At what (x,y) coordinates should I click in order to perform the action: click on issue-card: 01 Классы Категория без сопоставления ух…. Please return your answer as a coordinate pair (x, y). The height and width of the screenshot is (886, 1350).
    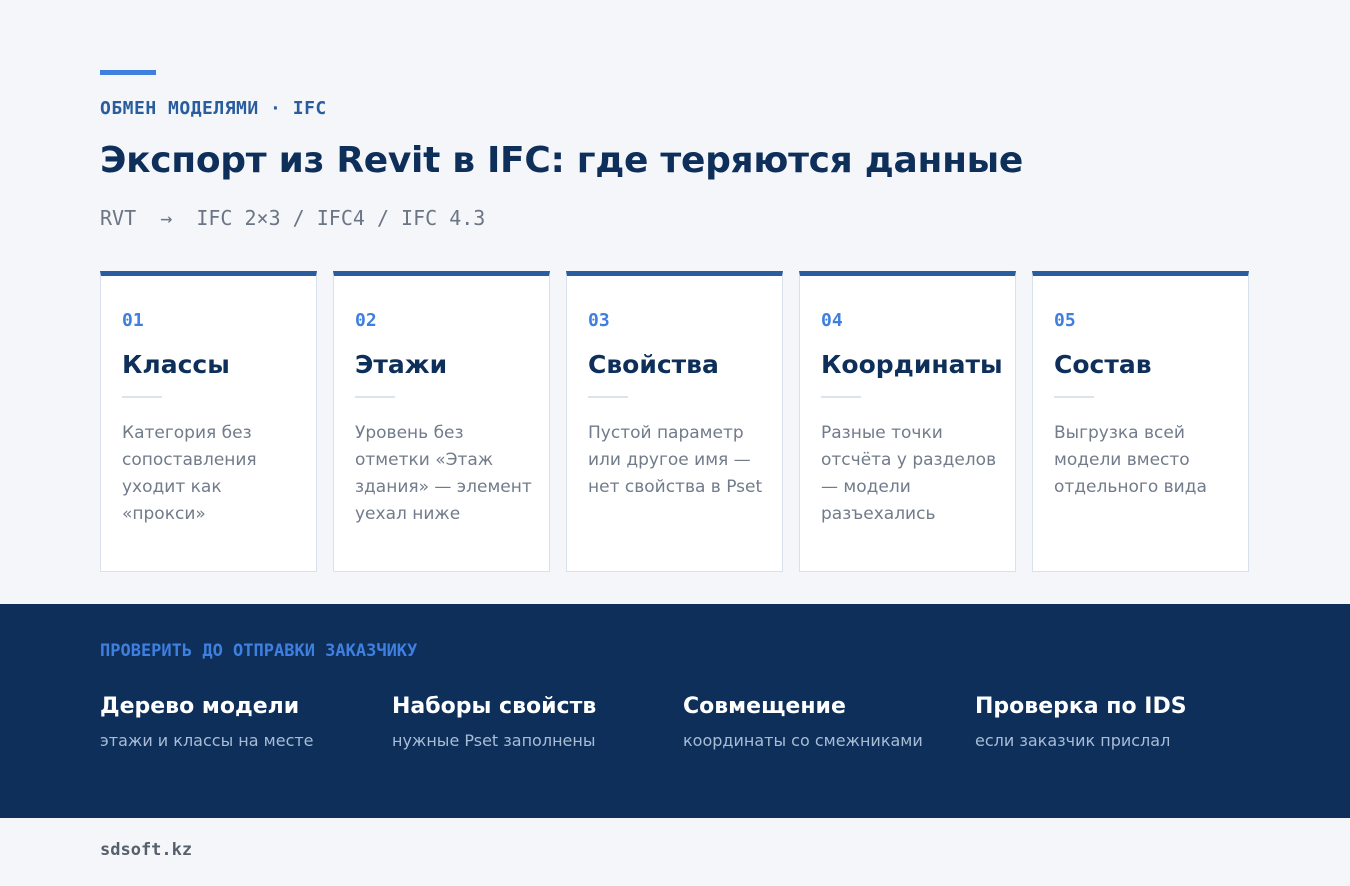
    Looking at the image, I should click on (208, 421).